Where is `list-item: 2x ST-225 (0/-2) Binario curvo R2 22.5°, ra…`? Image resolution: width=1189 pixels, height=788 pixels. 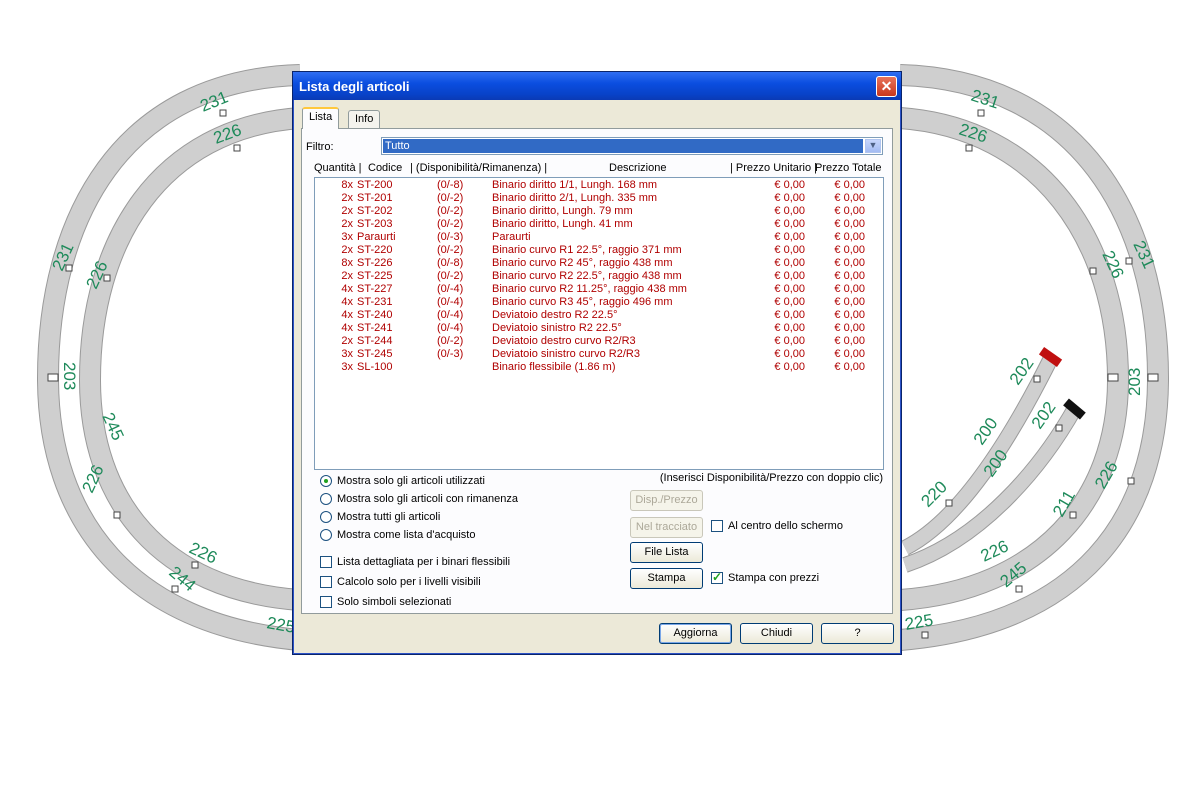 list-item: 2x ST-225 (0/-2) Binario curvo R2 22.5°, ra… is located at coordinates (599, 276).